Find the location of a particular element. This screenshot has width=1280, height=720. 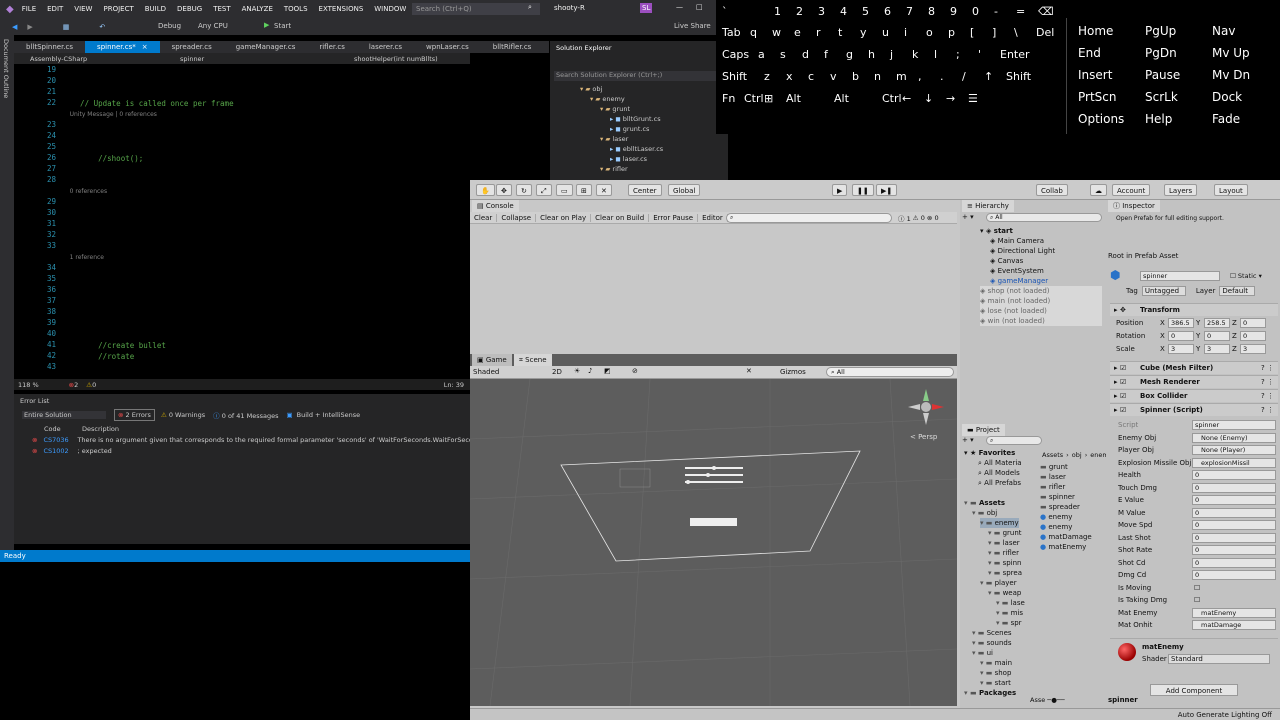

game-tab: ▣ Game is located at coordinates (492, 360).